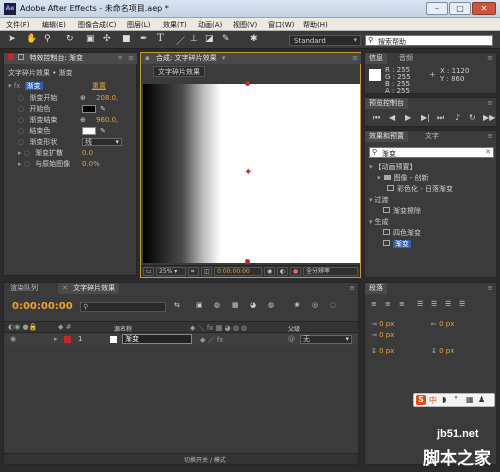  What do you see at coordinates (89, 131) in the screenshot?
I see `color-swatch-white` at bounding box center [89, 131].